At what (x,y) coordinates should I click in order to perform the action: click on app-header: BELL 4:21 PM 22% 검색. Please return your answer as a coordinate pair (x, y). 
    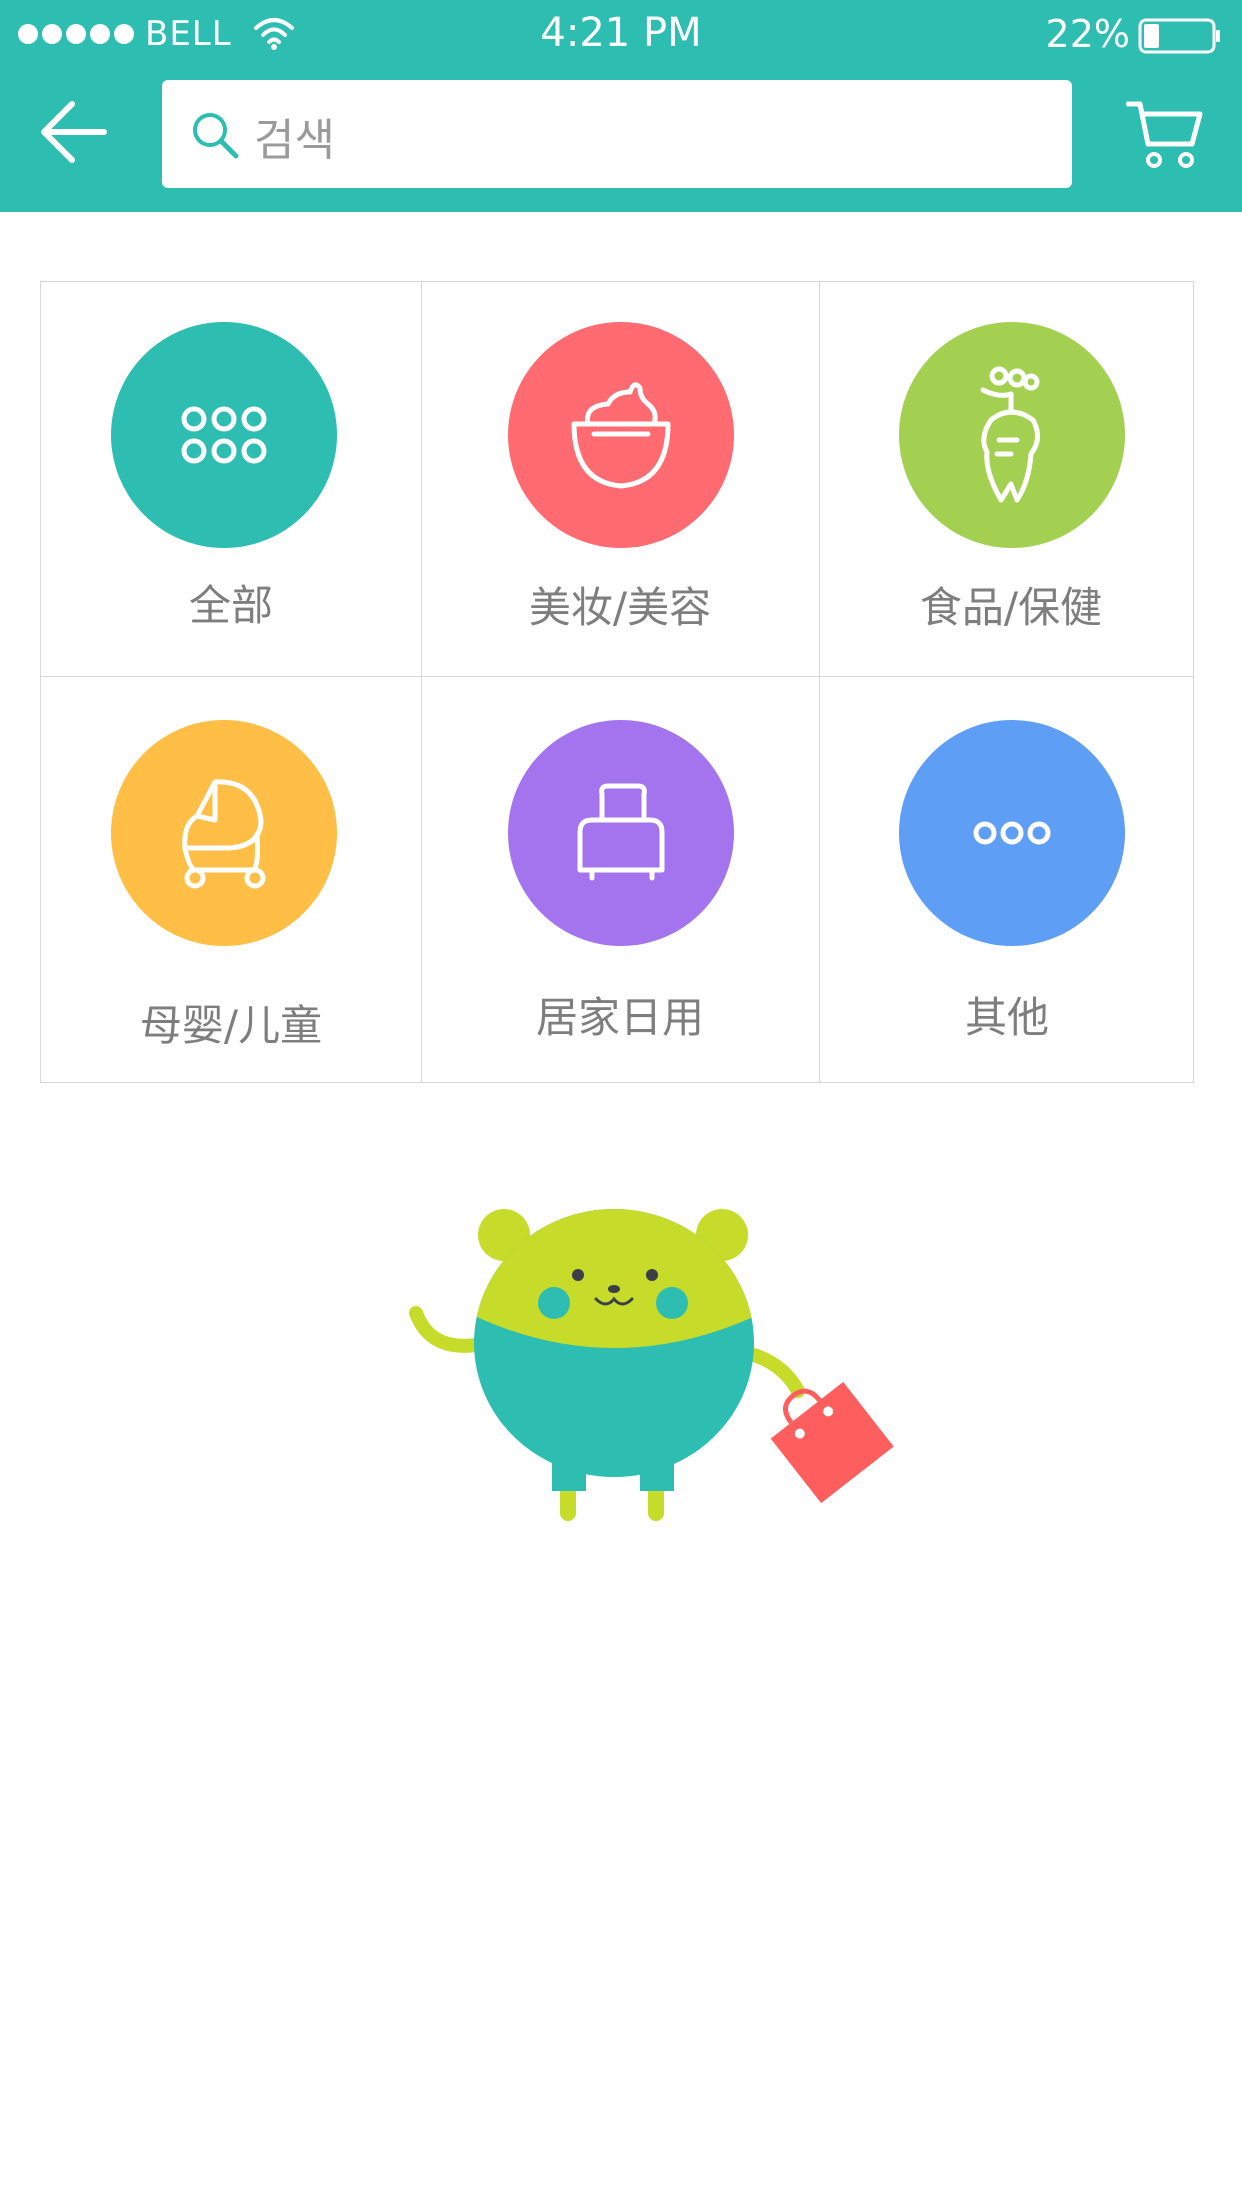
    Looking at the image, I should click on (621, 106).